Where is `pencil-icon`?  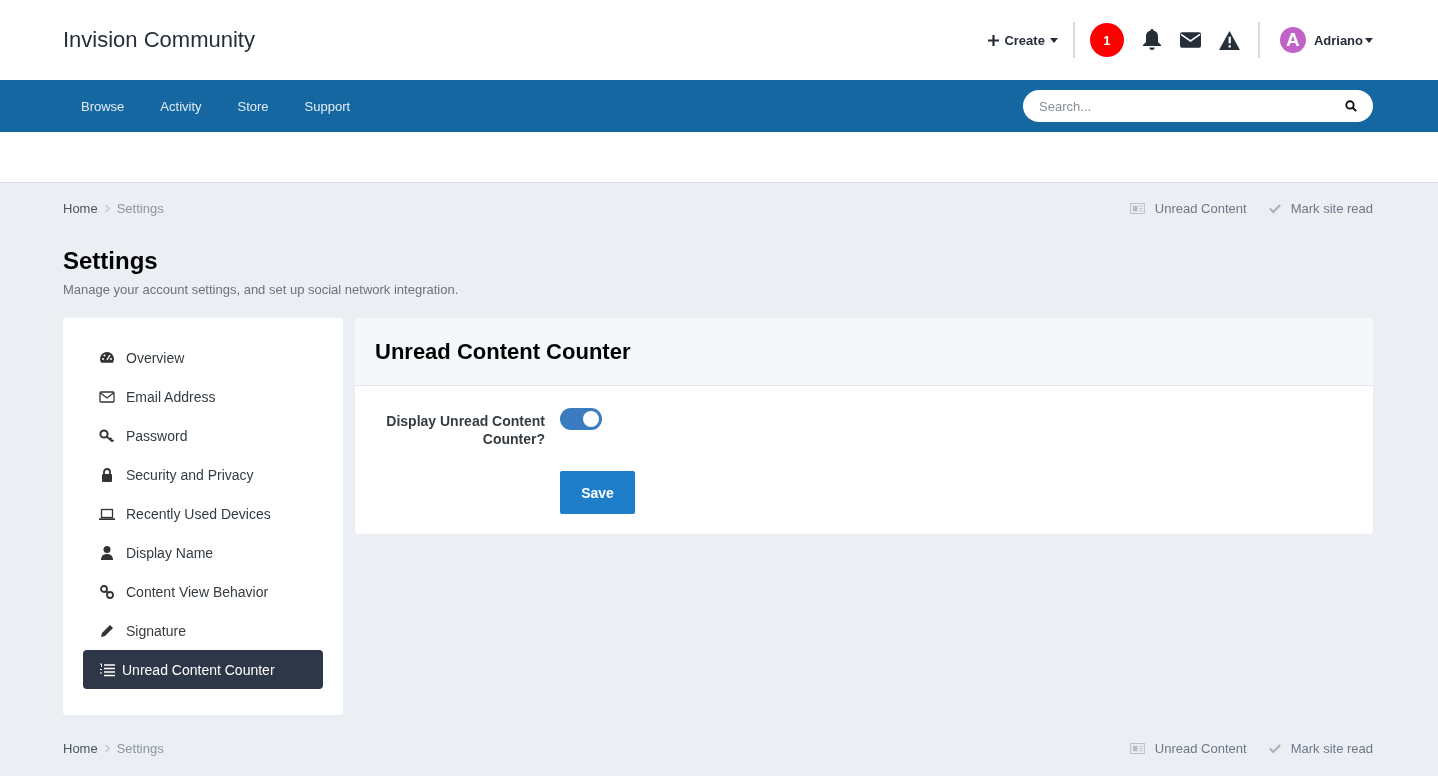
pencil-icon is located at coordinates (107, 630).